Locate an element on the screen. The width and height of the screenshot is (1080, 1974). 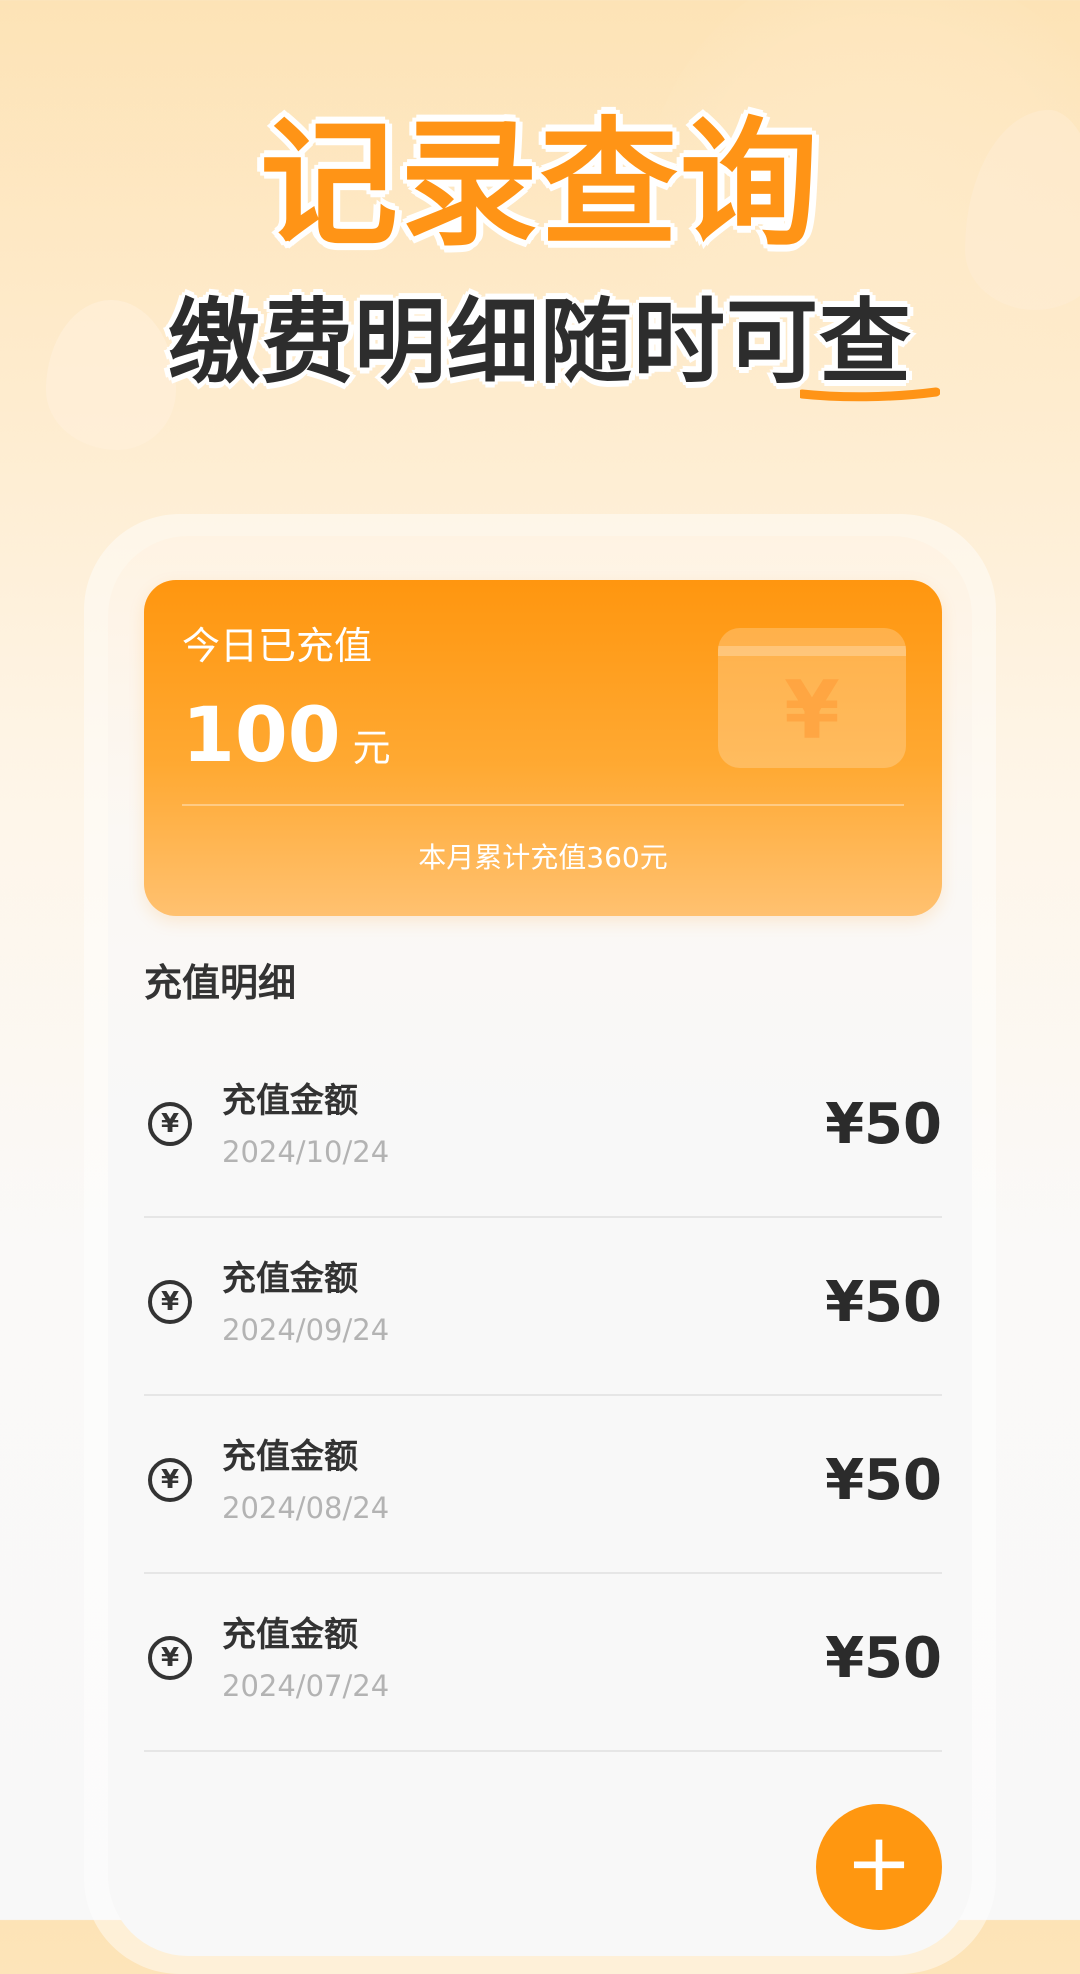
monthly-total-text: 本月累计充值360元 is located at coordinates (543, 857).